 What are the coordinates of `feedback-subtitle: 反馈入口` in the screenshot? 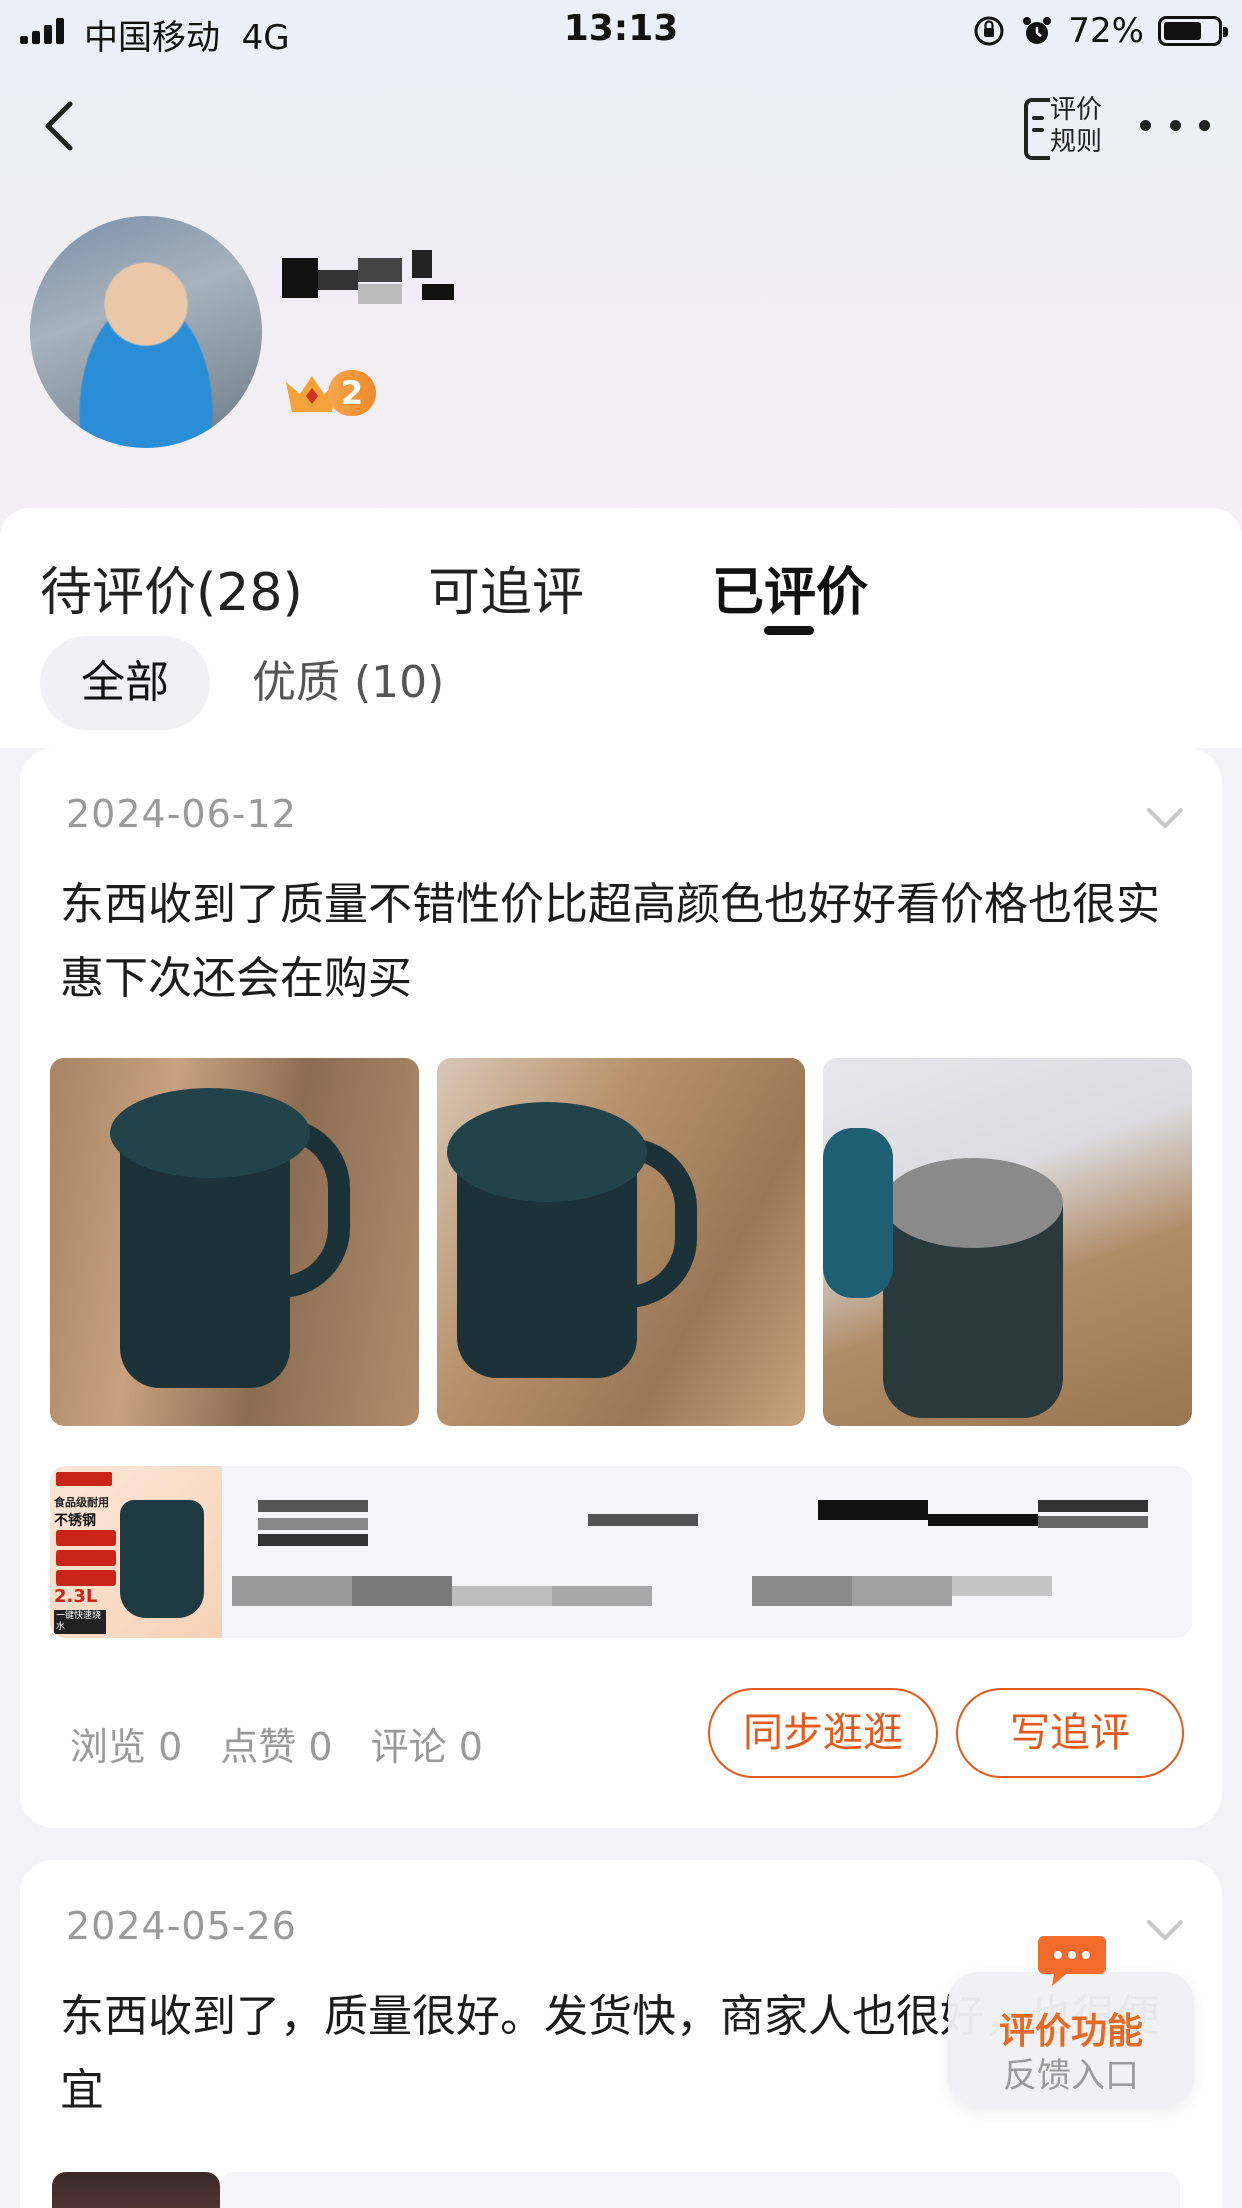 It's located at (1071, 2076).